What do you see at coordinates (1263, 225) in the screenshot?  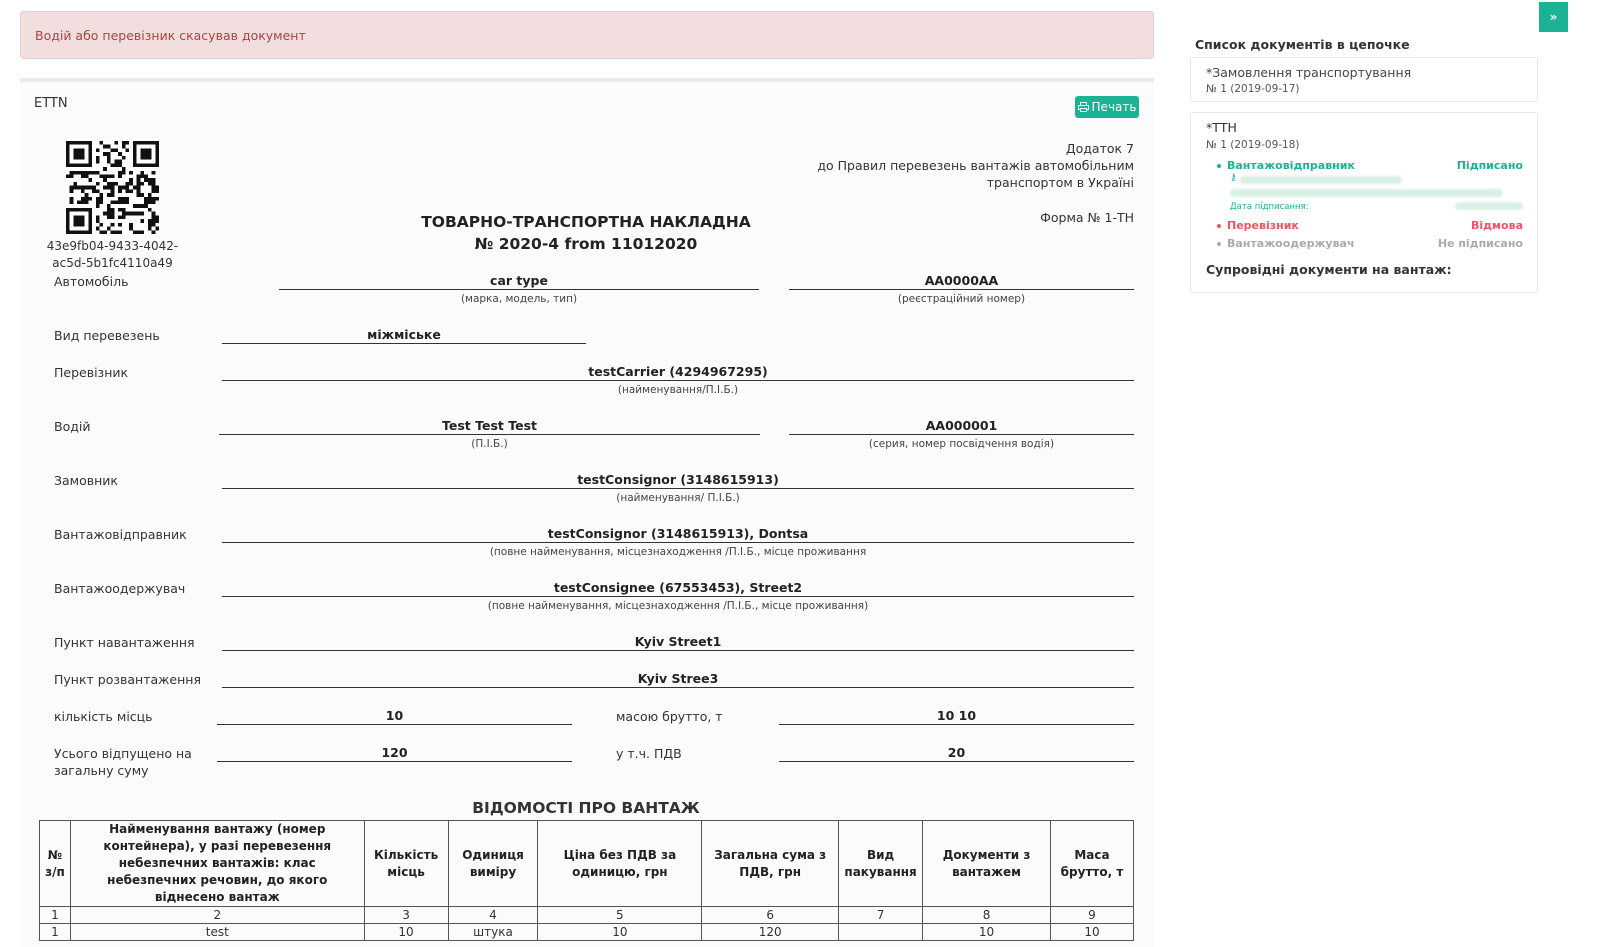 I see `signer-carrier-name: Перевізник` at bounding box center [1263, 225].